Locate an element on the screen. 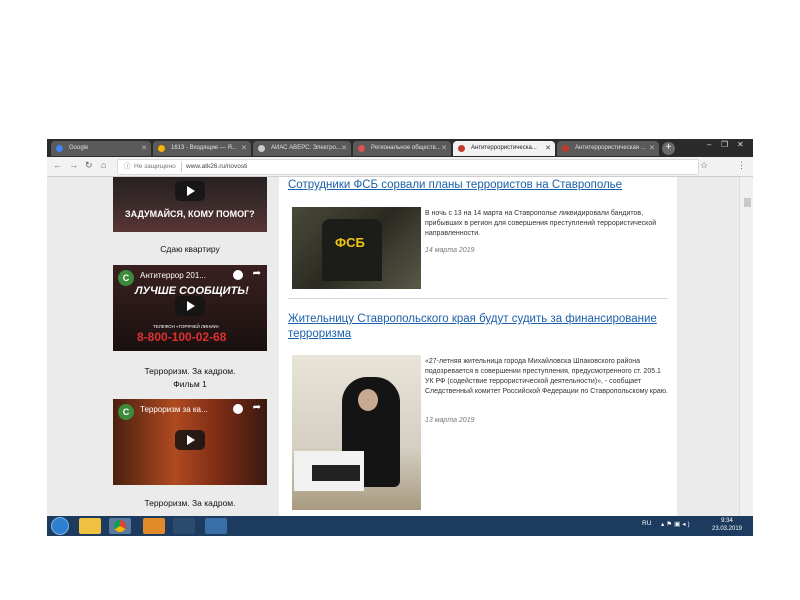 The height and width of the screenshot is (600, 800). tab-regional: Региональное обществ... ✕ is located at coordinates (402, 148).